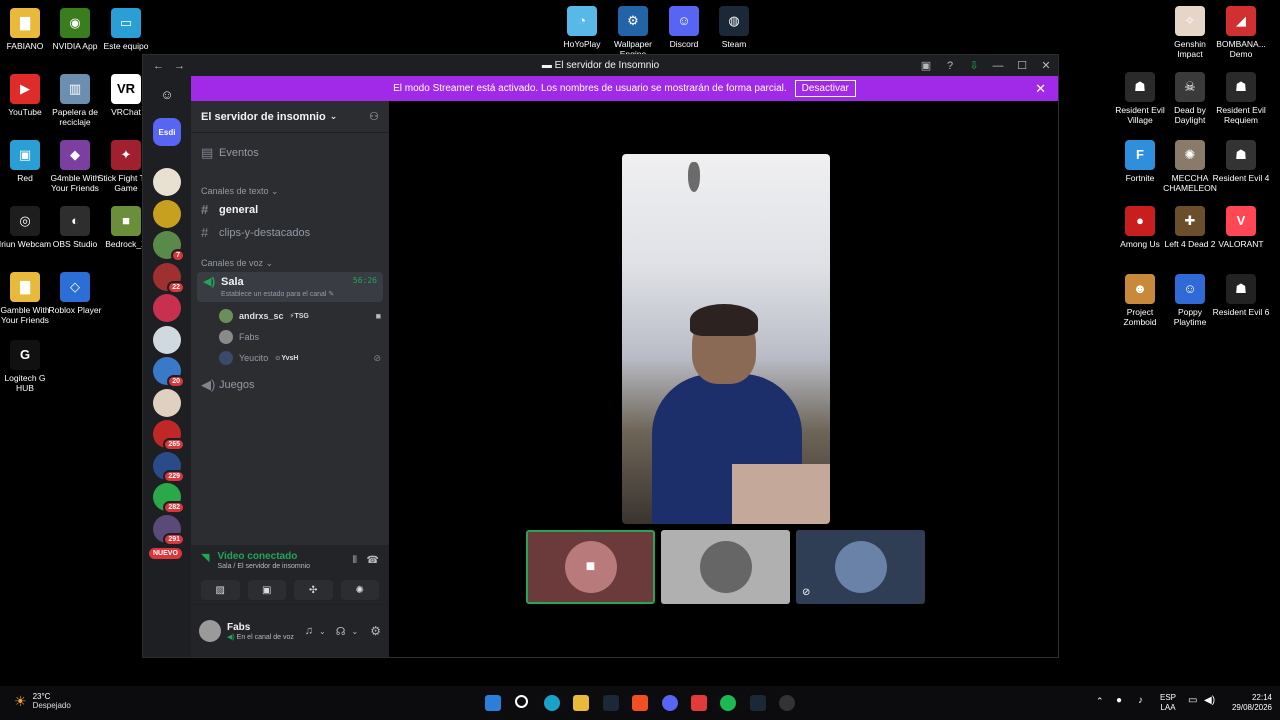 The width and height of the screenshot is (1280, 720). I want to click on participant-tile-3: ⊘, so click(860, 567).